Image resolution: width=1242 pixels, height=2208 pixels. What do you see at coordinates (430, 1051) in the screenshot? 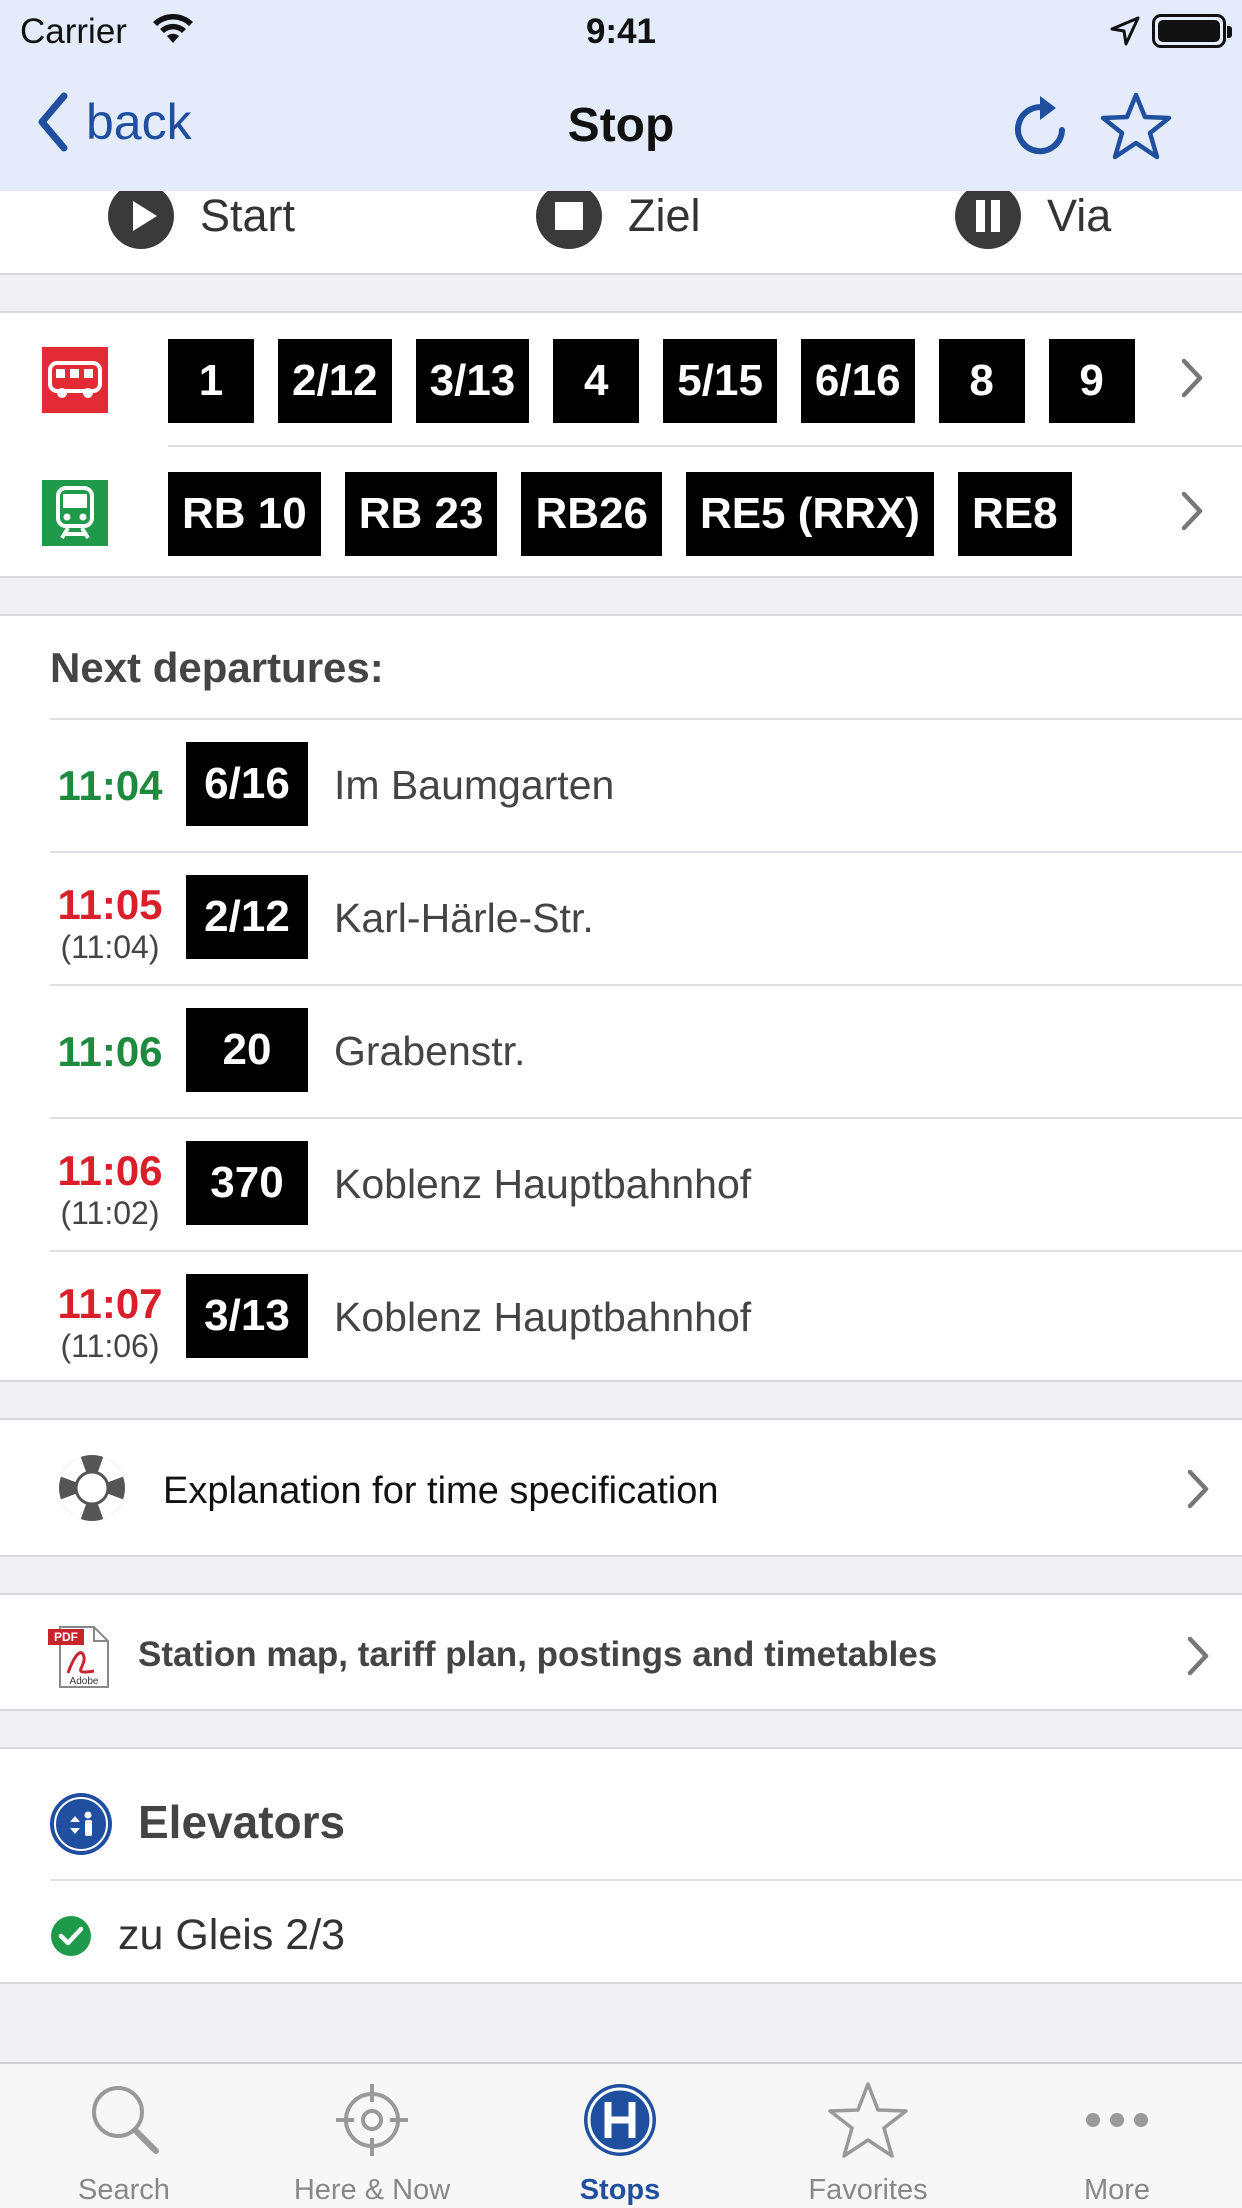
I see `destination-label: Grabenstr.` at bounding box center [430, 1051].